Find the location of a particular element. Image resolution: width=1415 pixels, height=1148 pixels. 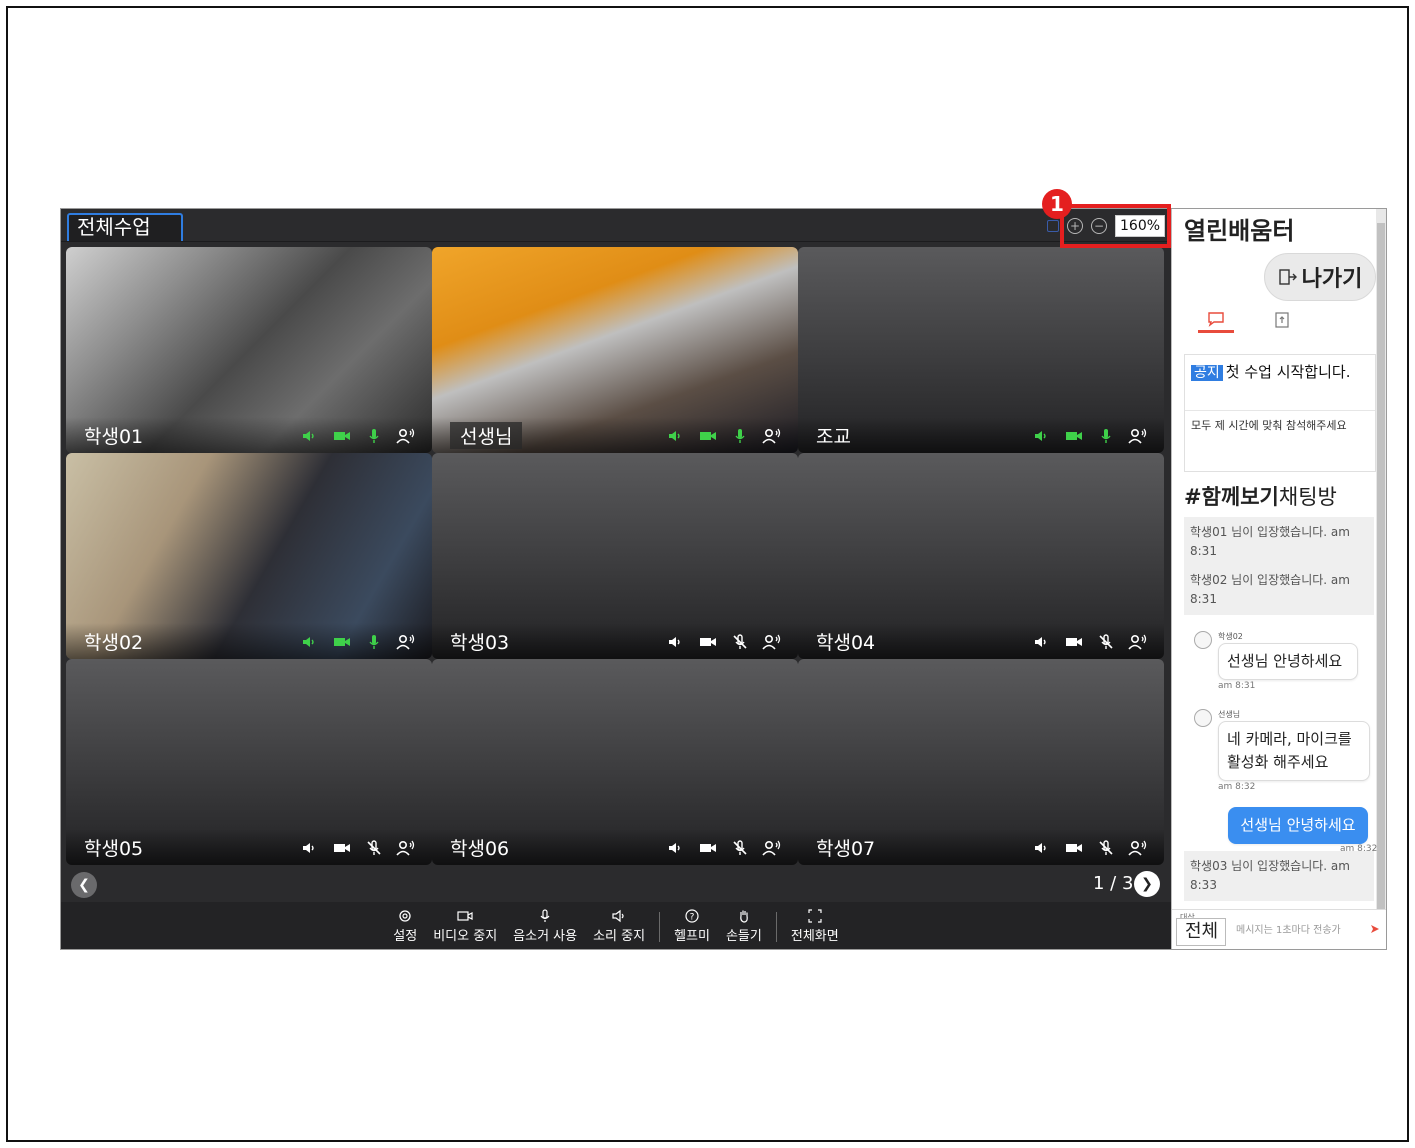

lock-icon is located at coordinates (1053, 226).